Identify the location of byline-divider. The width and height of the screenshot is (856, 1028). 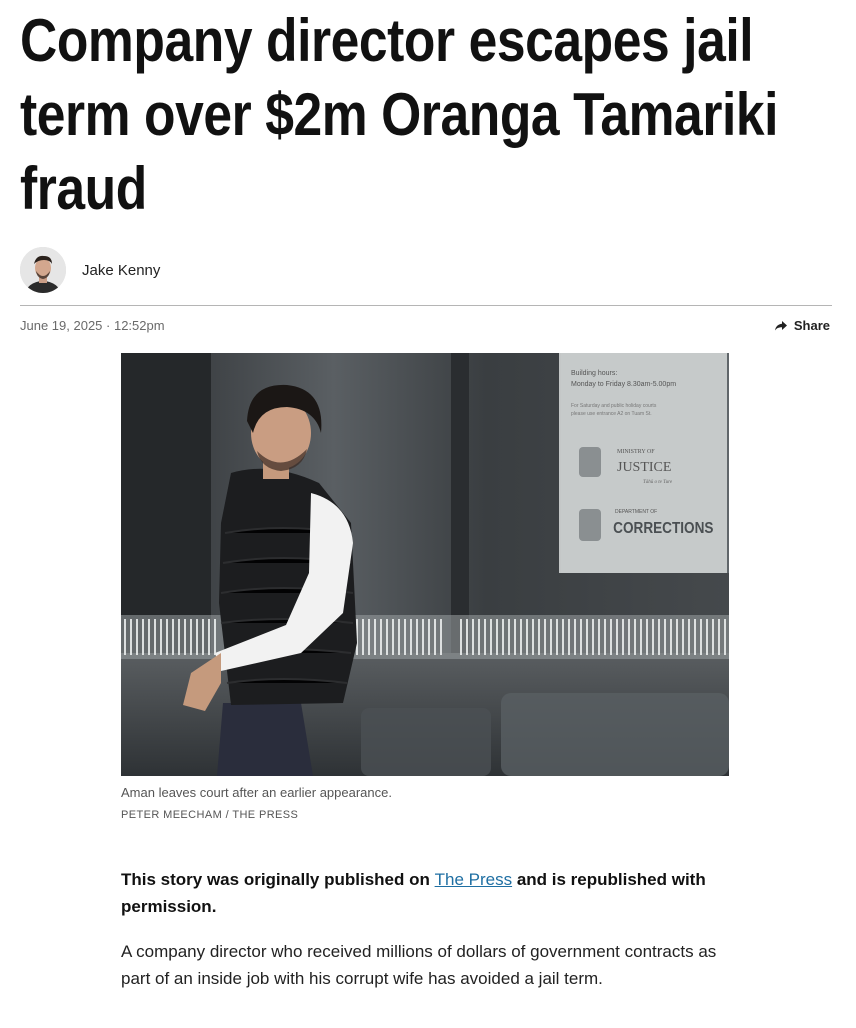
(426, 305).